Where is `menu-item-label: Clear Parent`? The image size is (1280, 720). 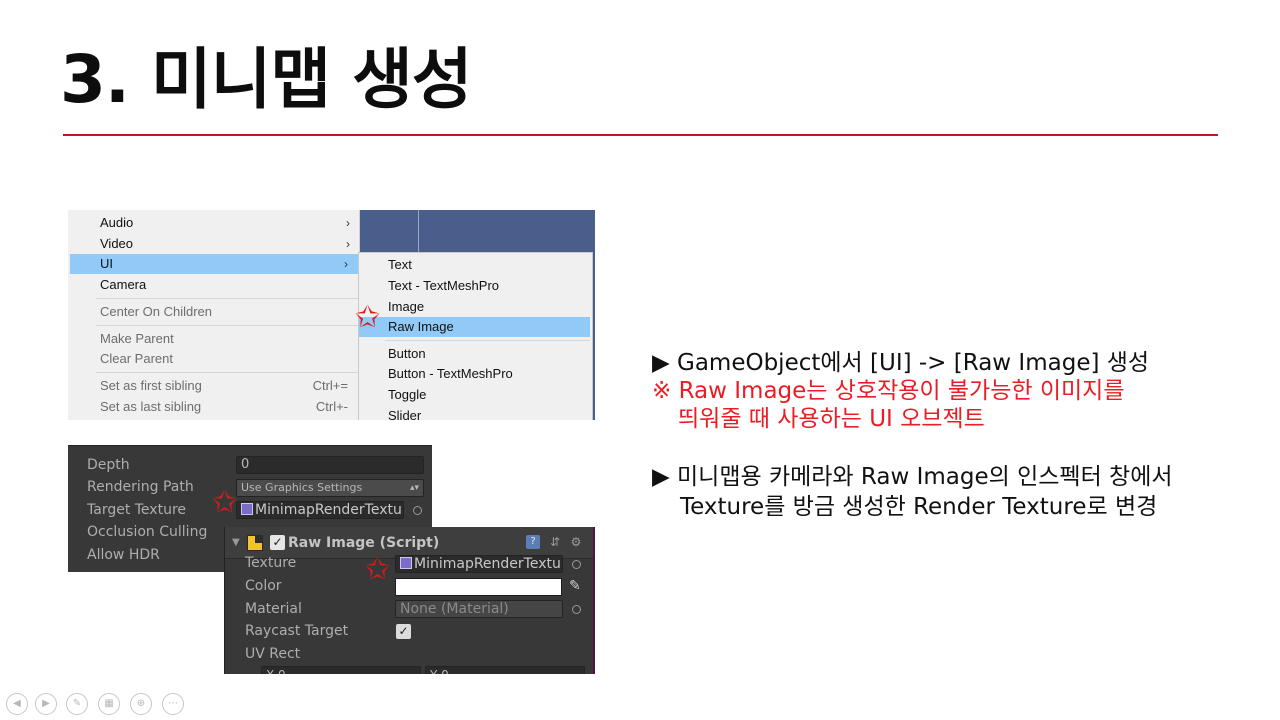
menu-item-label: Clear Parent is located at coordinates (136, 358).